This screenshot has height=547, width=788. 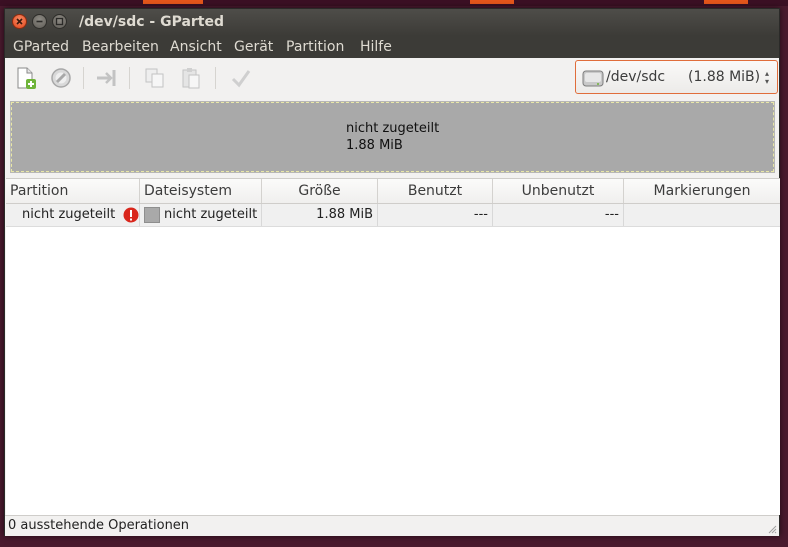 I want to click on device-name: /dev/sdc, so click(x=636, y=77).